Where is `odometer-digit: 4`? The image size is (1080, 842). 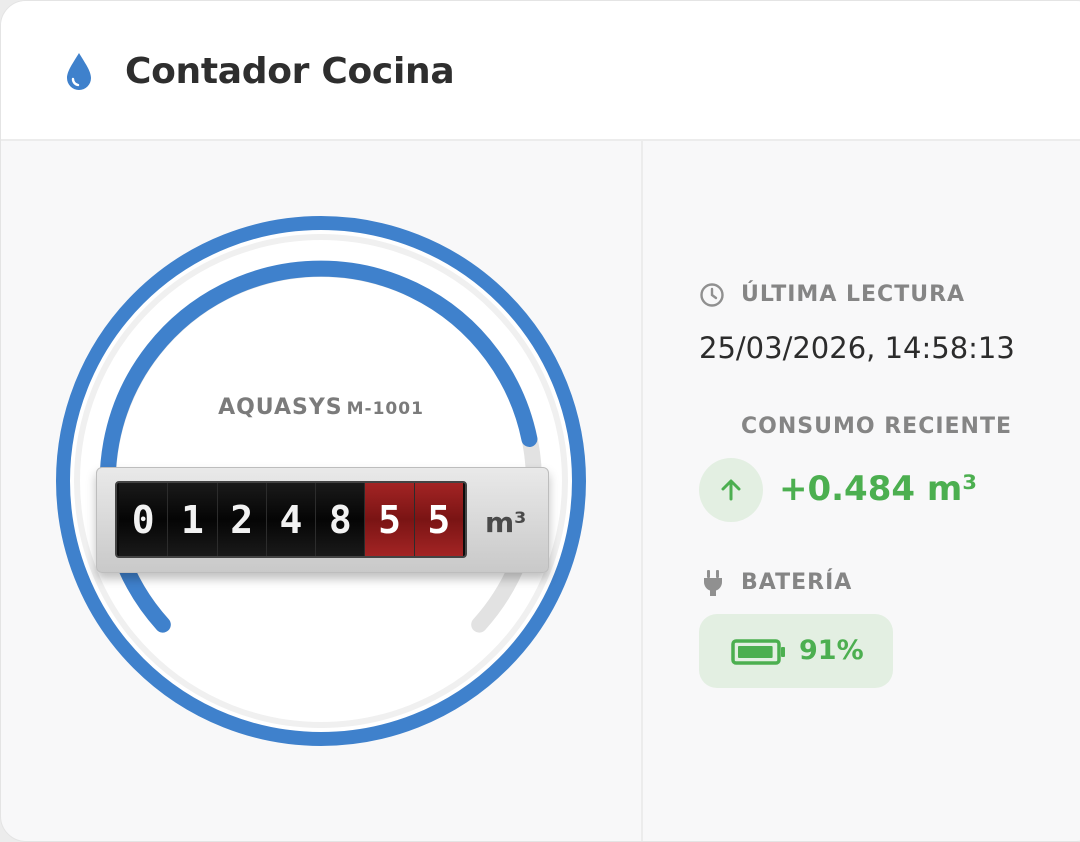
odometer-digit: 4 is located at coordinates (291, 519).